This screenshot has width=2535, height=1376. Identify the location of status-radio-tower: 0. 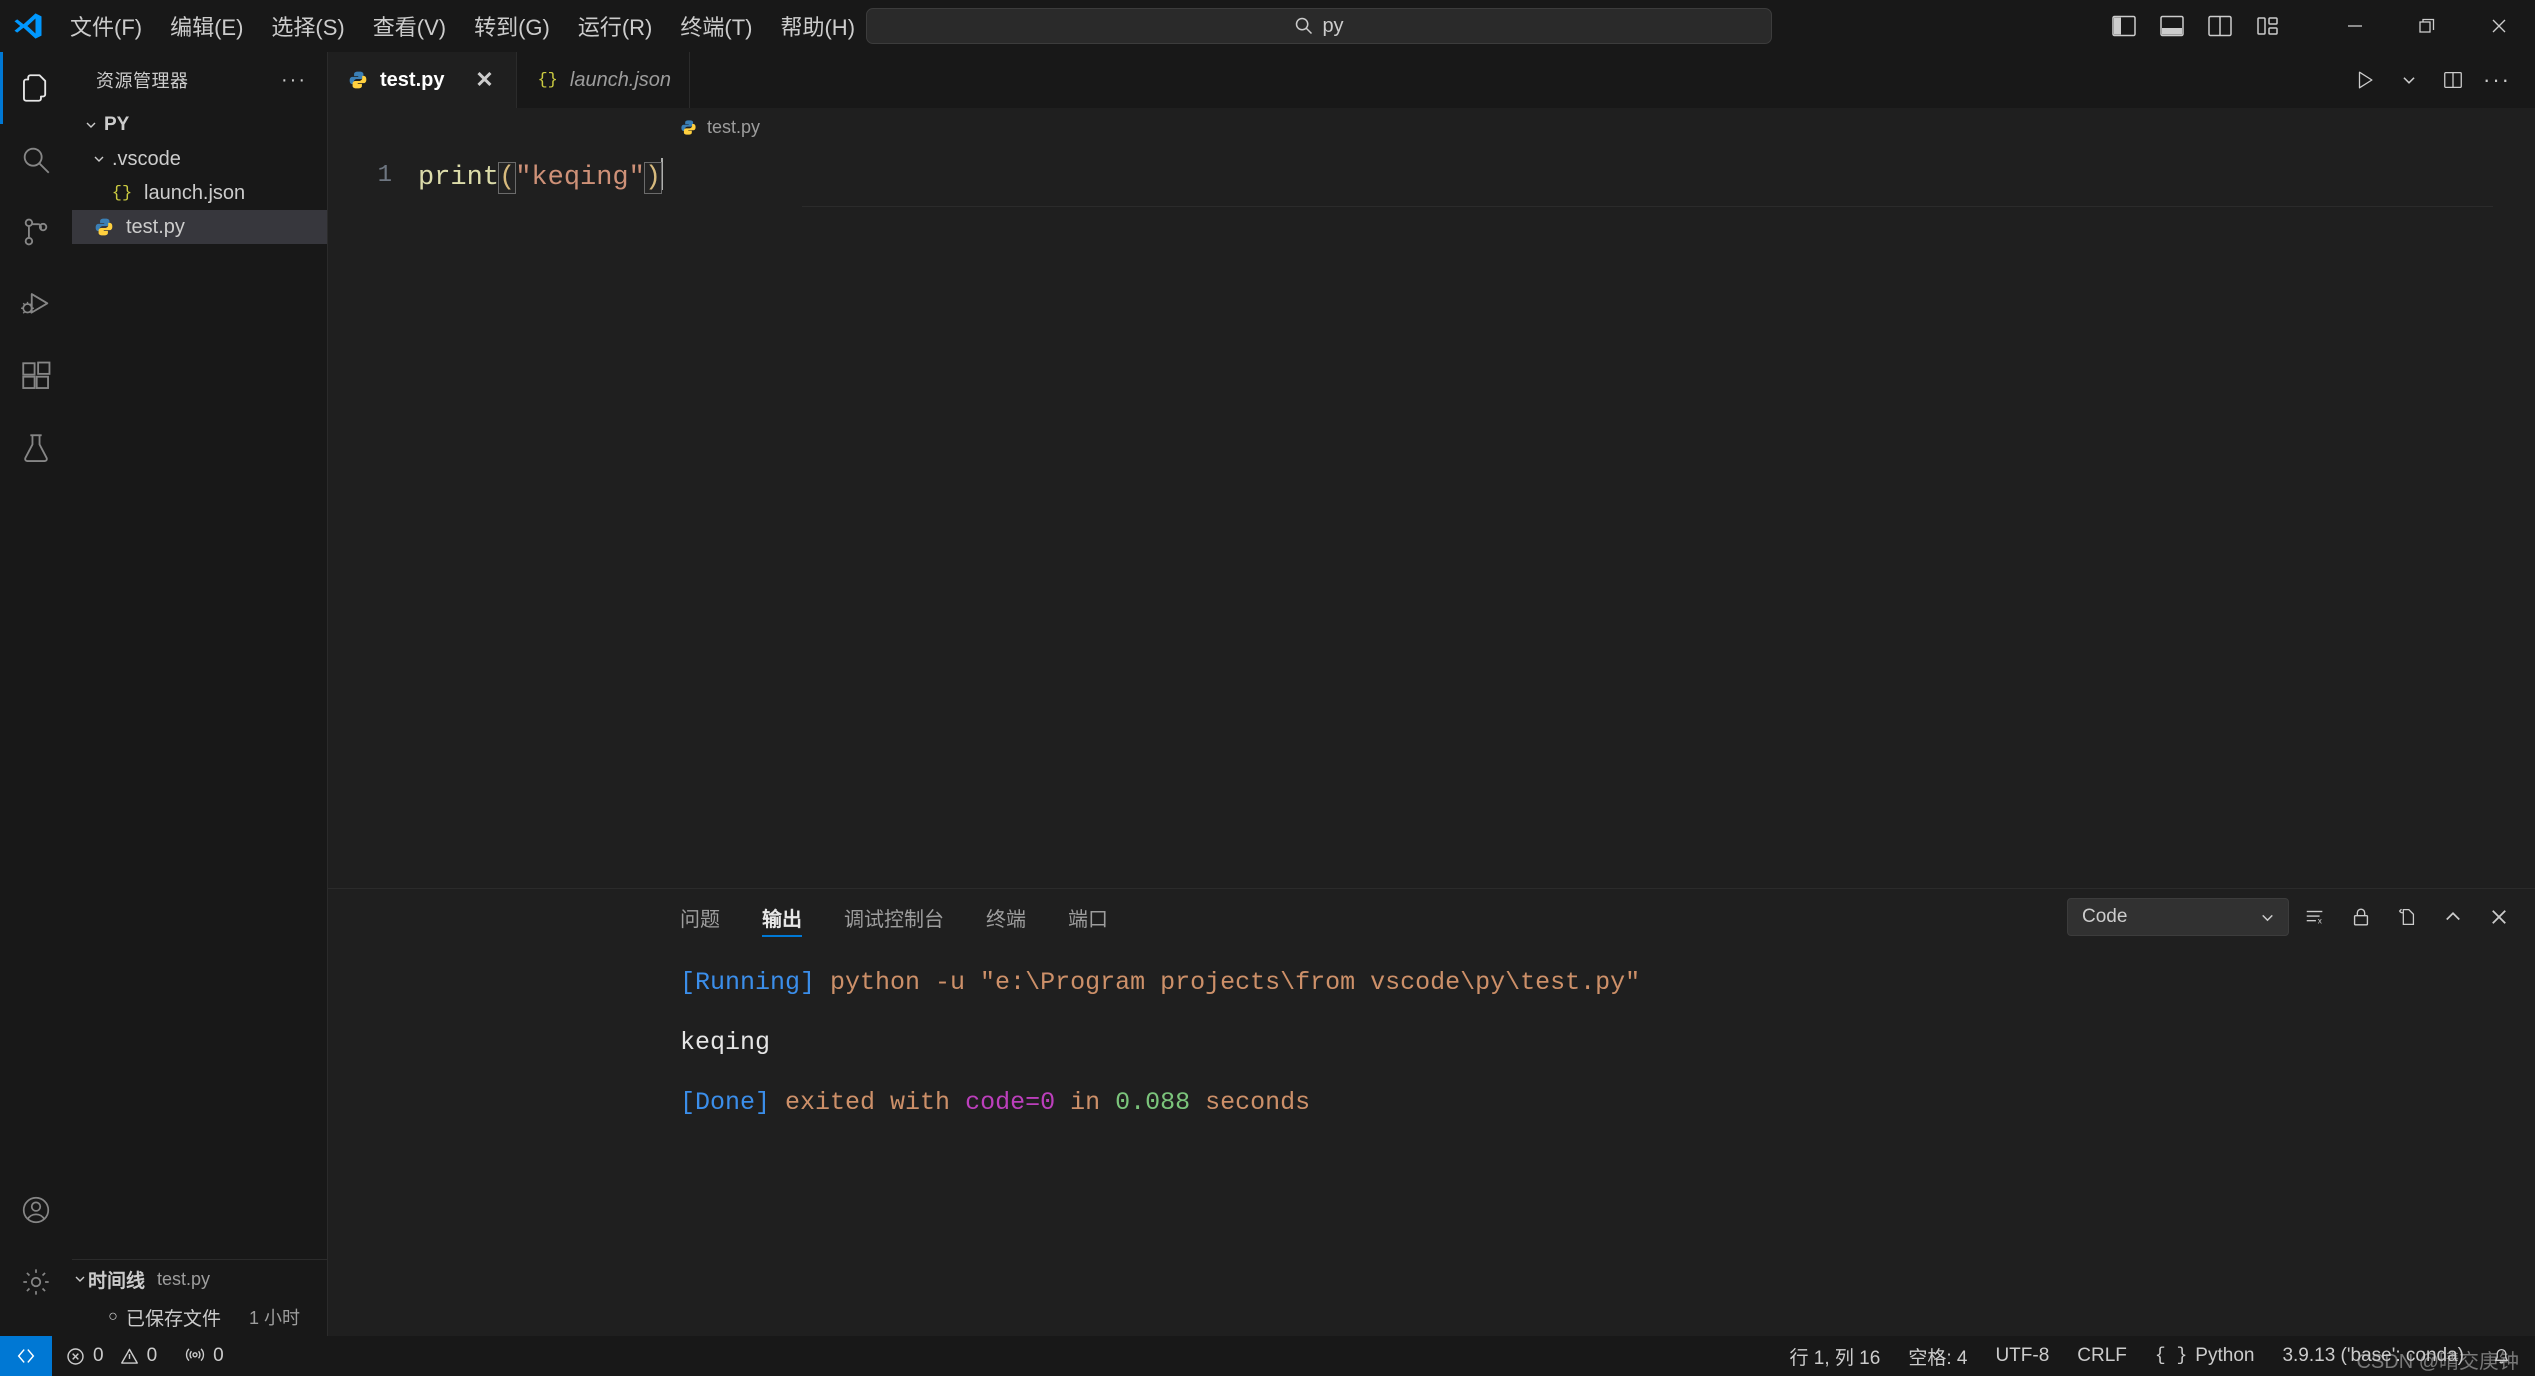
(204, 1356).